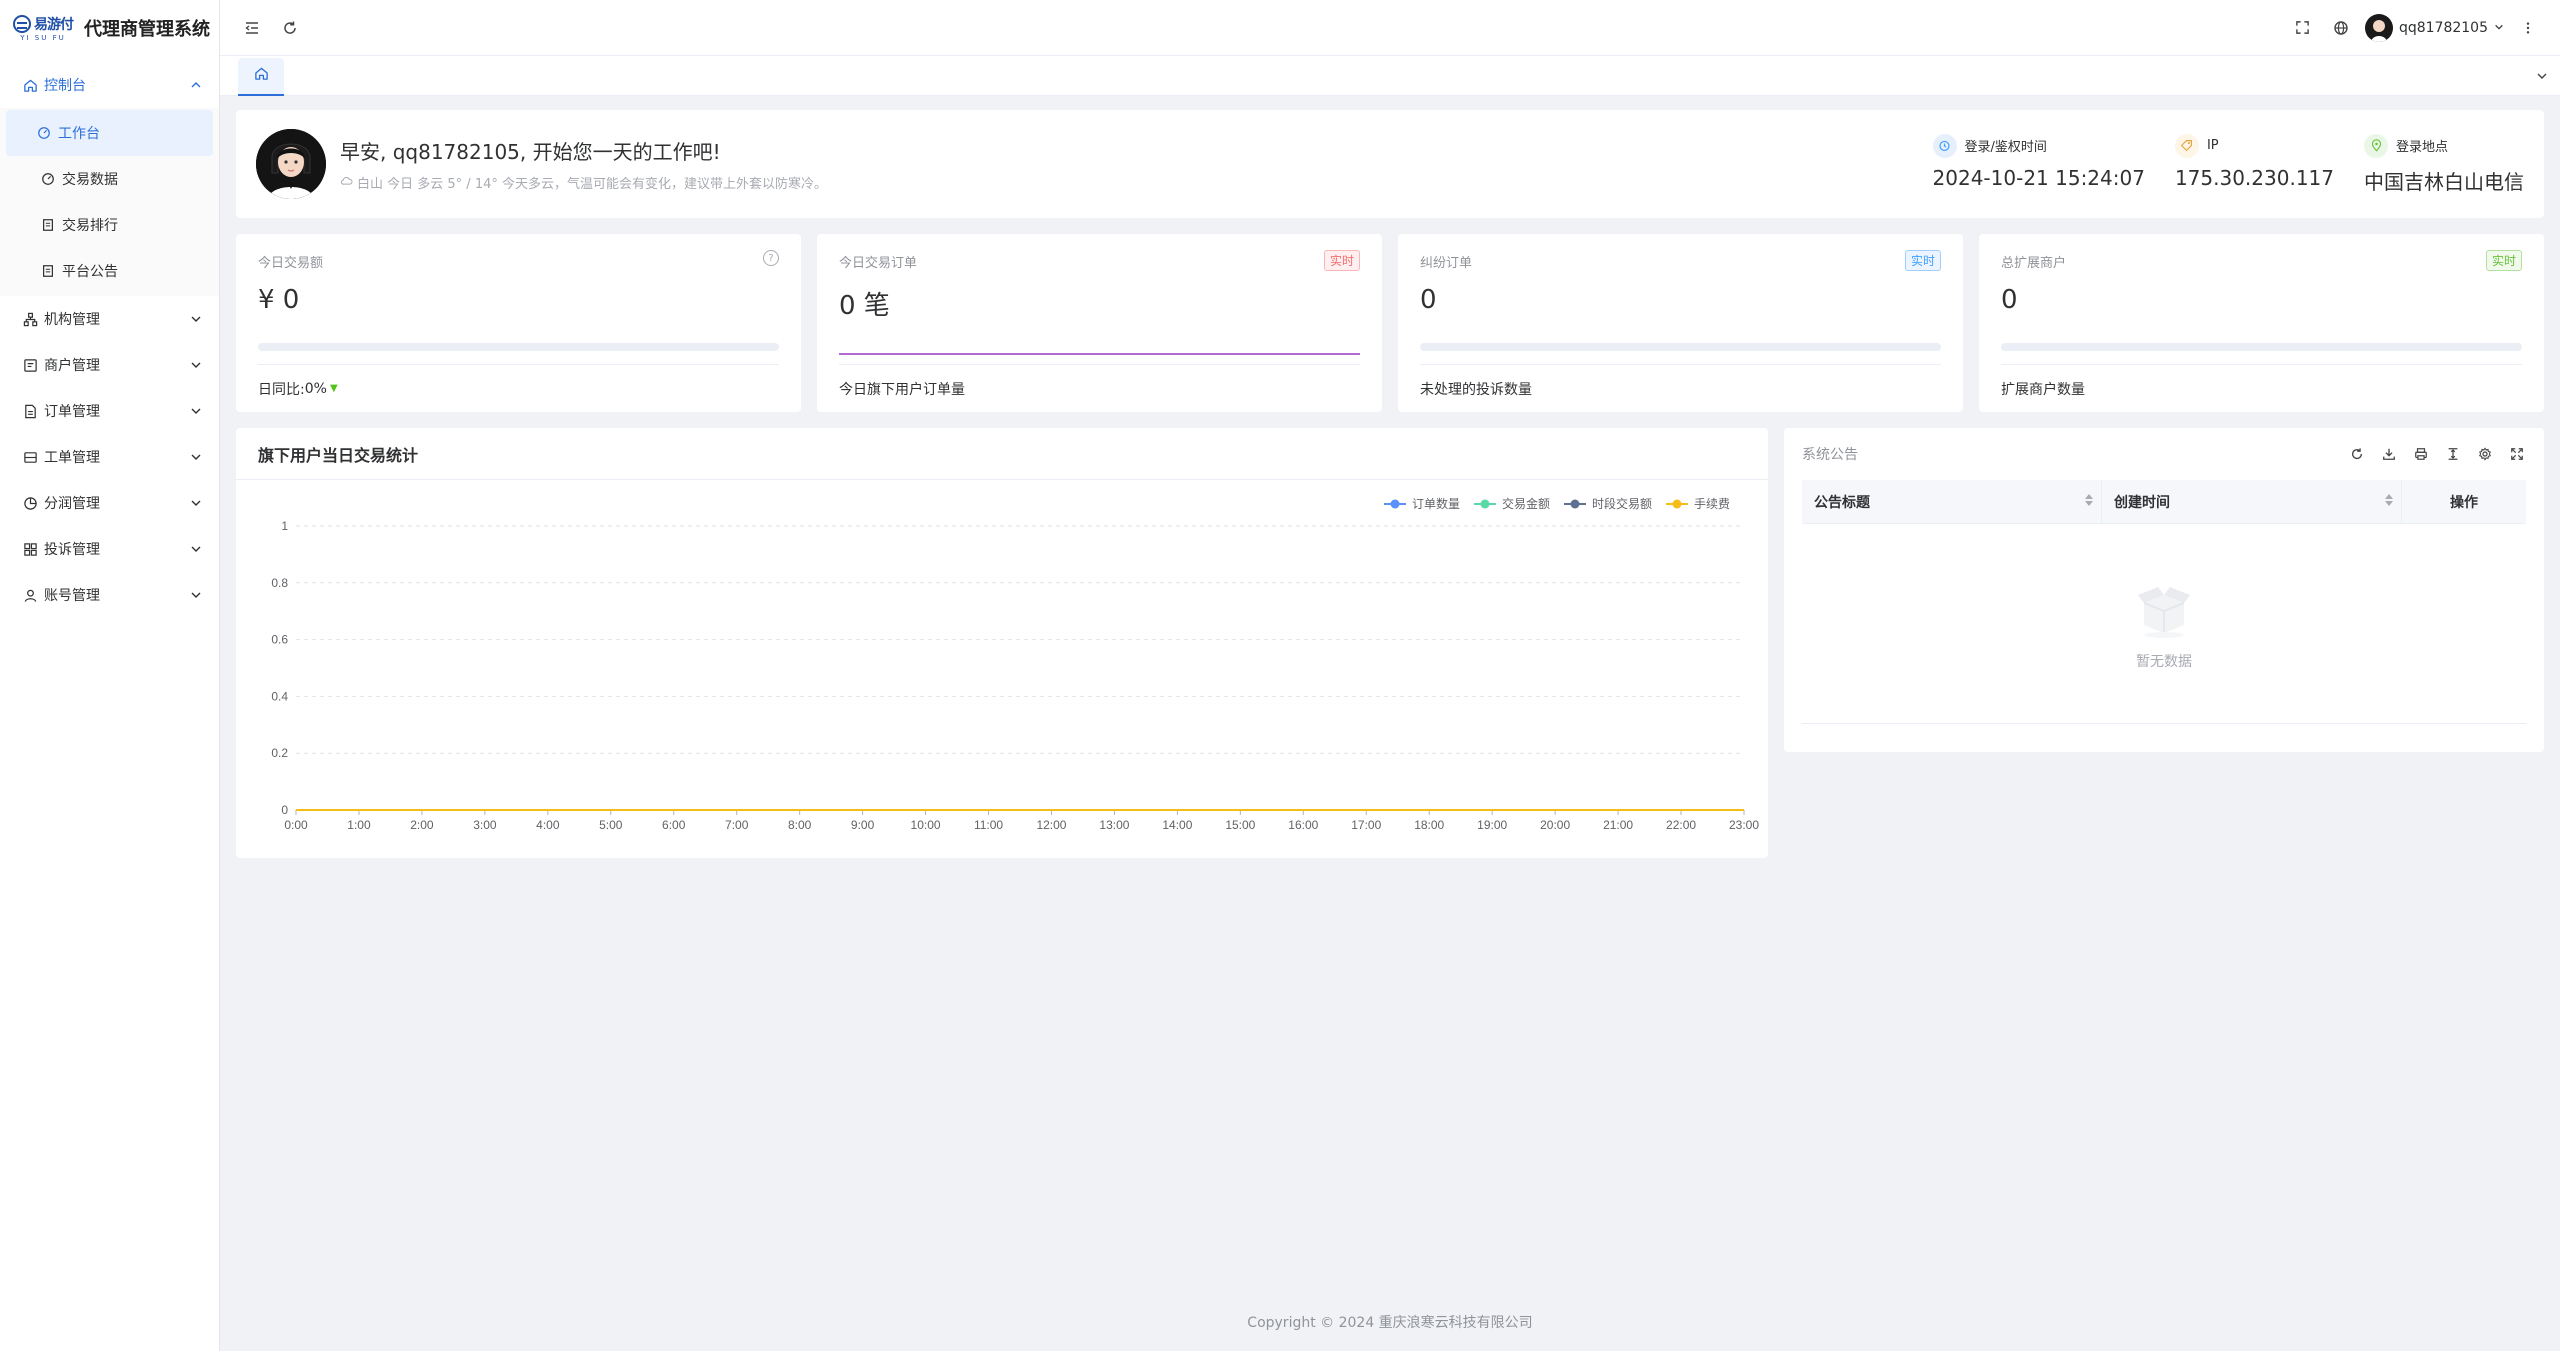 The height and width of the screenshot is (1351, 2560). I want to click on stat-card-dispute-orders: 纠纷订单 实时 0 未处理的投诉数量, so click(1680, 323).